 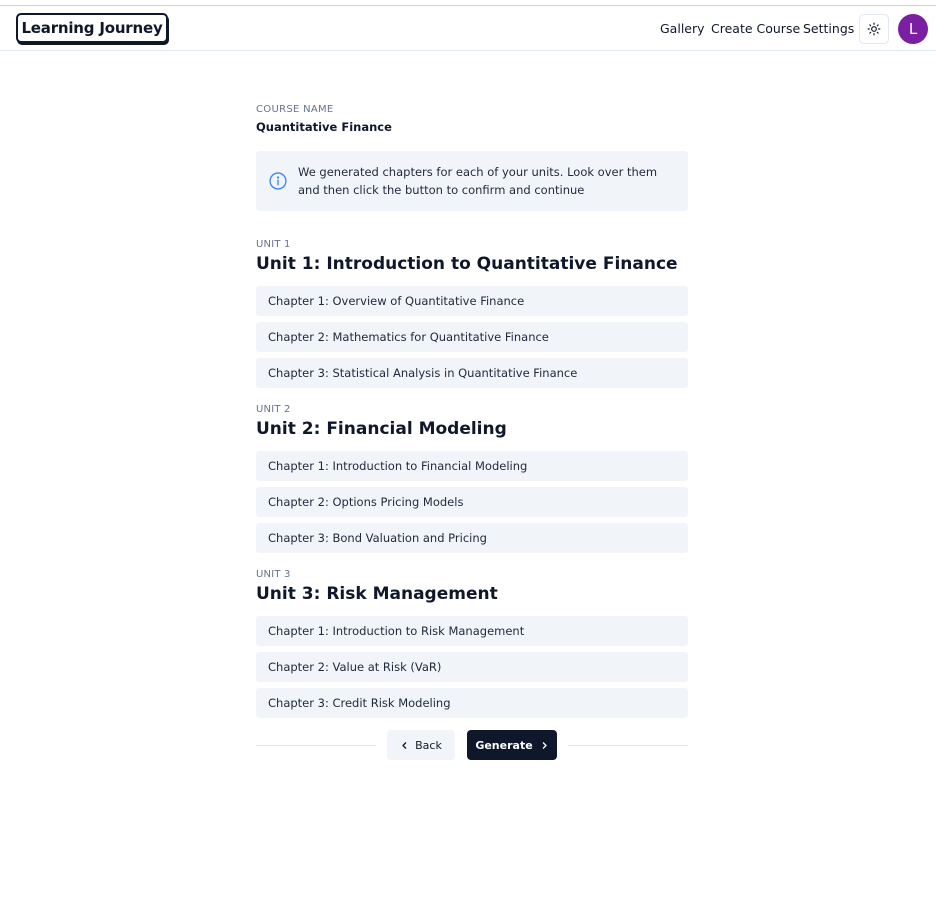 I want to click on back-button-label: Back, so click(x=428, y=745).